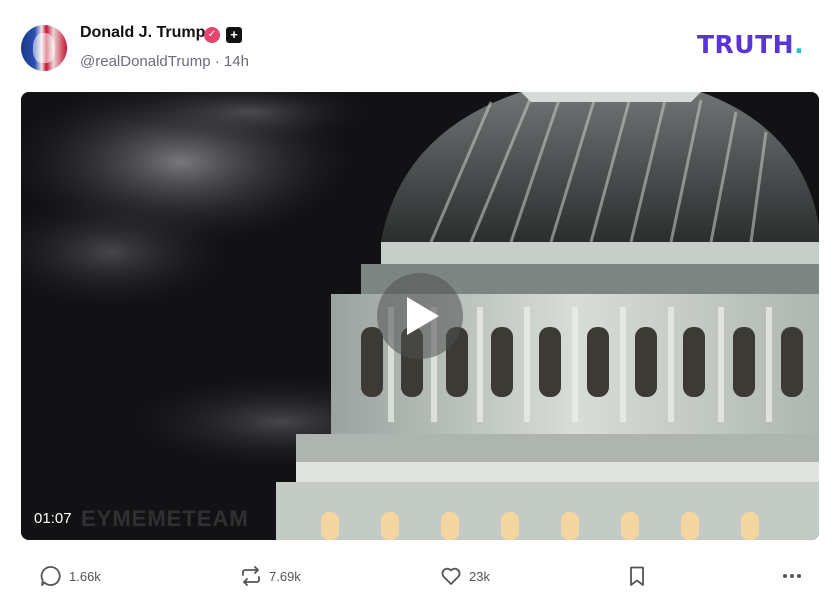 This screenshot has width=840, height=615. I want to click on post-actions: 1.66k 7.69k 23k, so click(420, 577).